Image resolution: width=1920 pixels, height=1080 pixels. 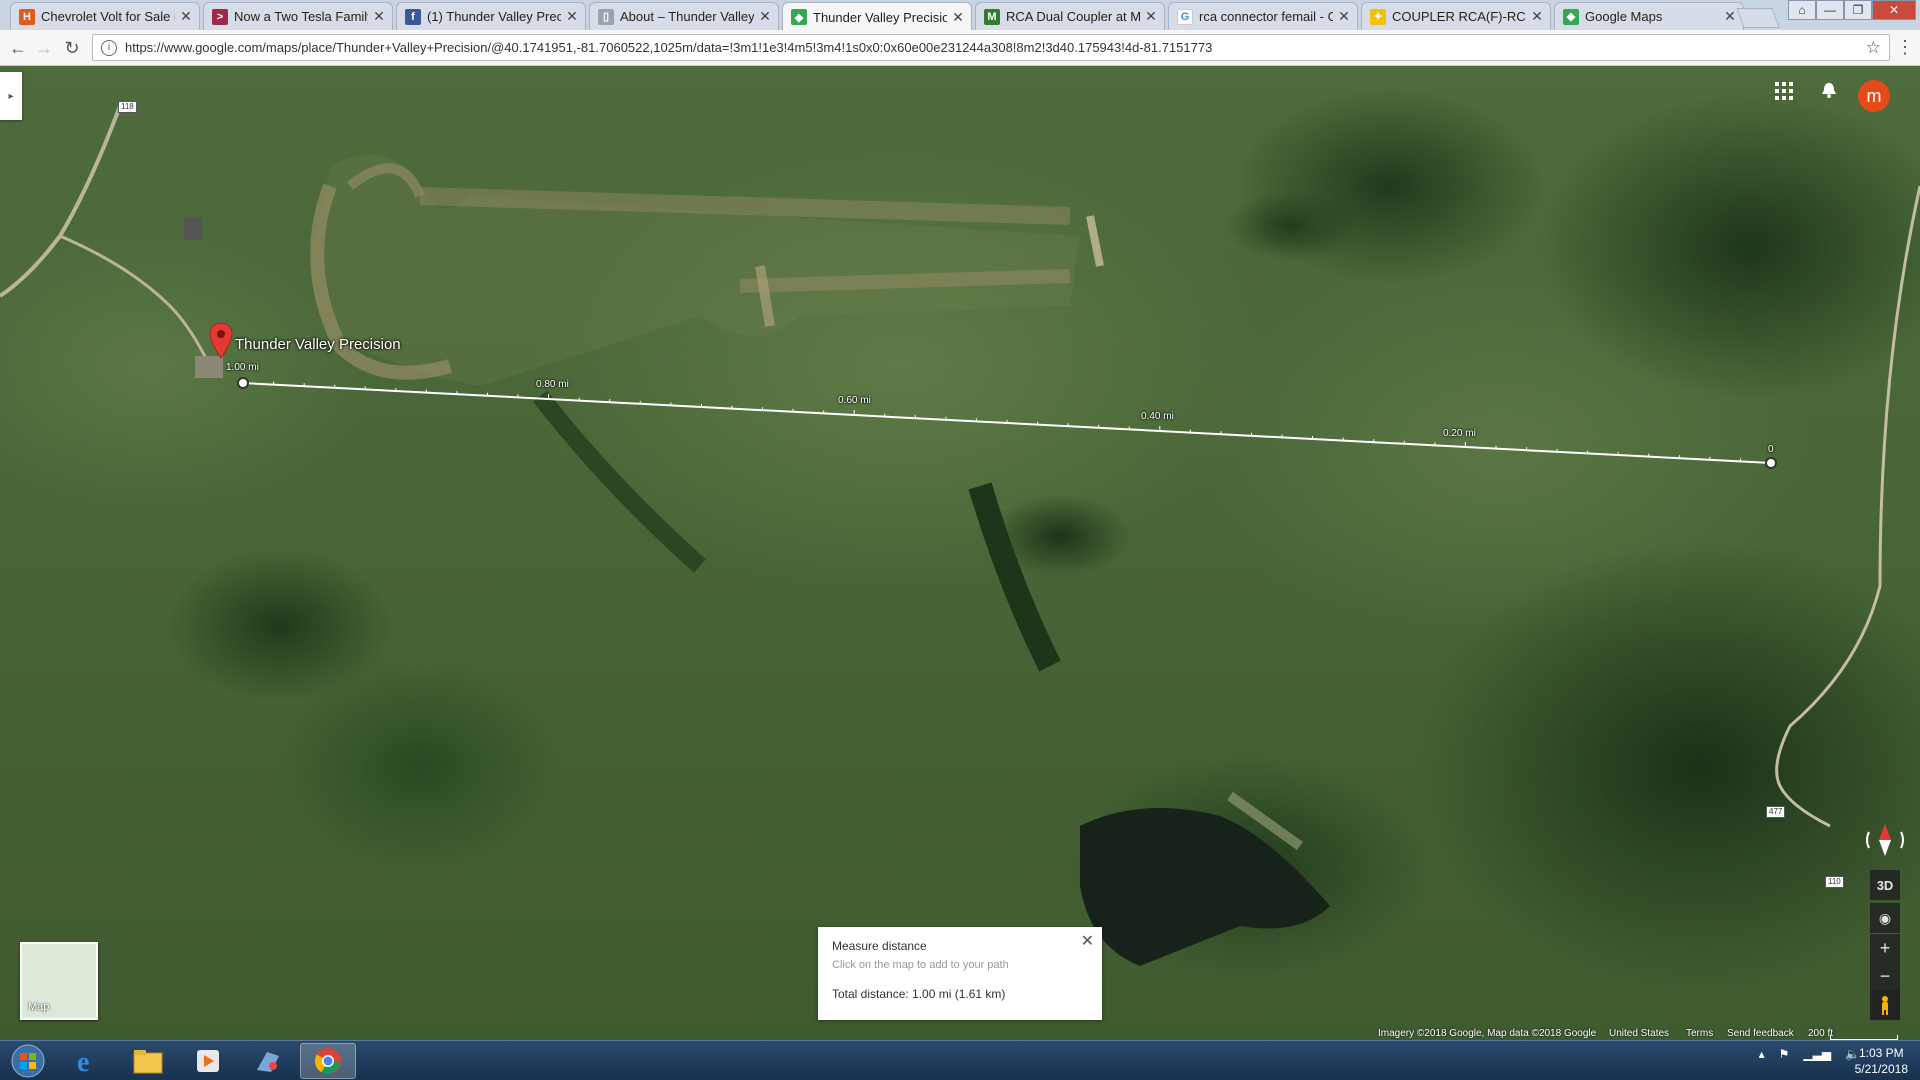 What do you see at coordinates (242, 367) in the screenshot?
I see `distance-label-1-00: 1.00 mi` at bounding box center [242, 367].